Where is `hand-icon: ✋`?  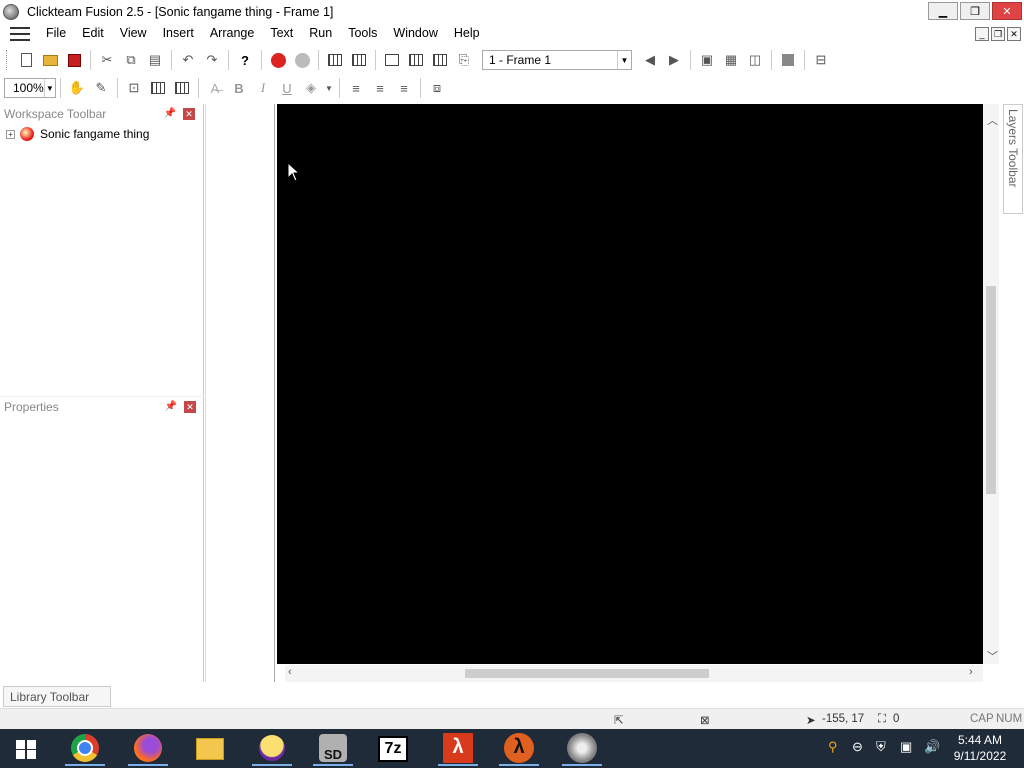 hand-icon: ✋ is located at coordinates (77, 88).